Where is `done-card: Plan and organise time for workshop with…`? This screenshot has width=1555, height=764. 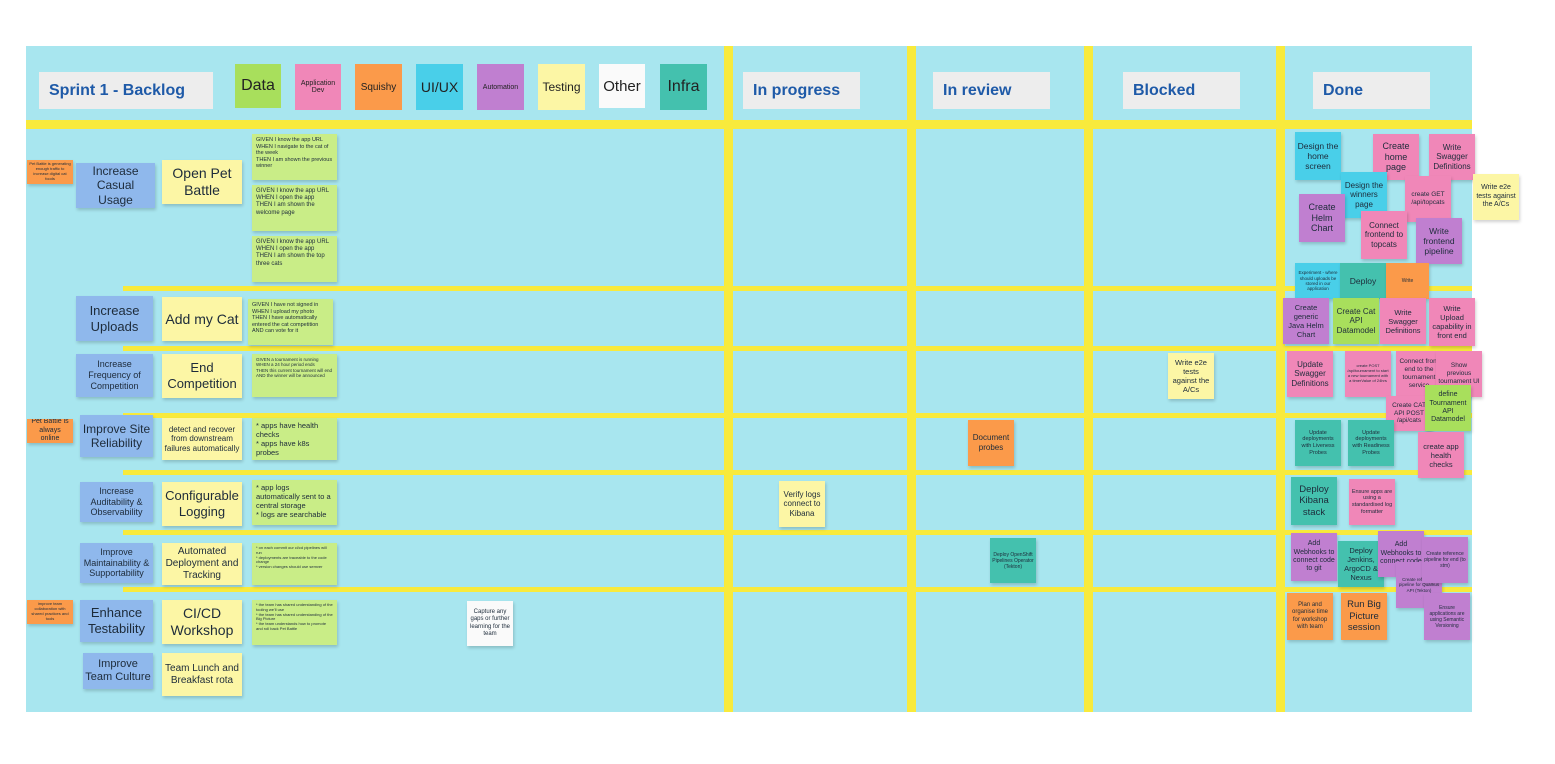
done-card: Plan and organise time for workshop with… is located at coordinates (1310, 616).